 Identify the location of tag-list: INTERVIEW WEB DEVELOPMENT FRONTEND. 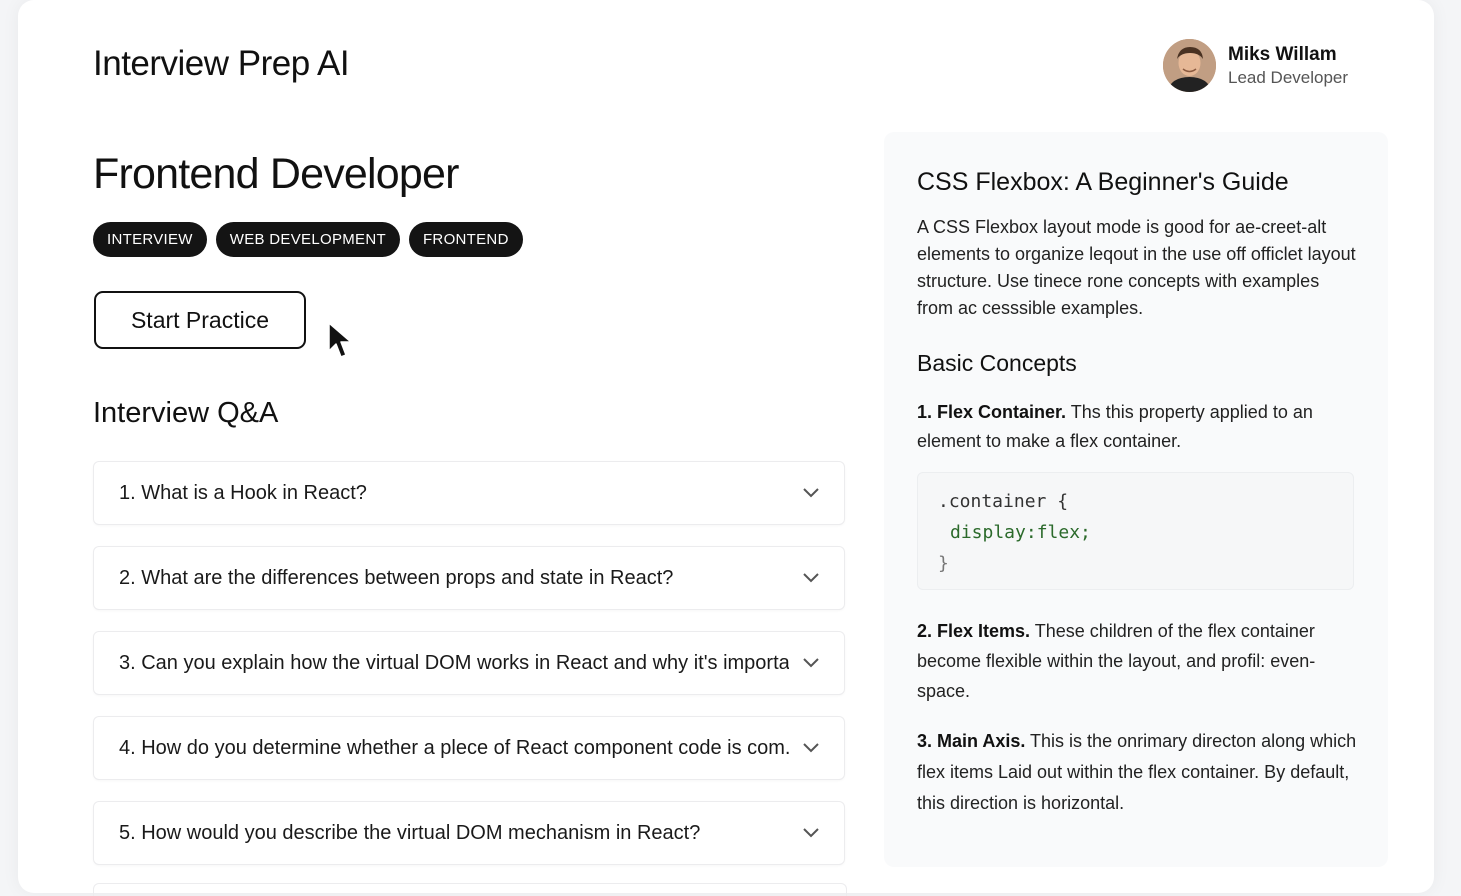
(312, 239).